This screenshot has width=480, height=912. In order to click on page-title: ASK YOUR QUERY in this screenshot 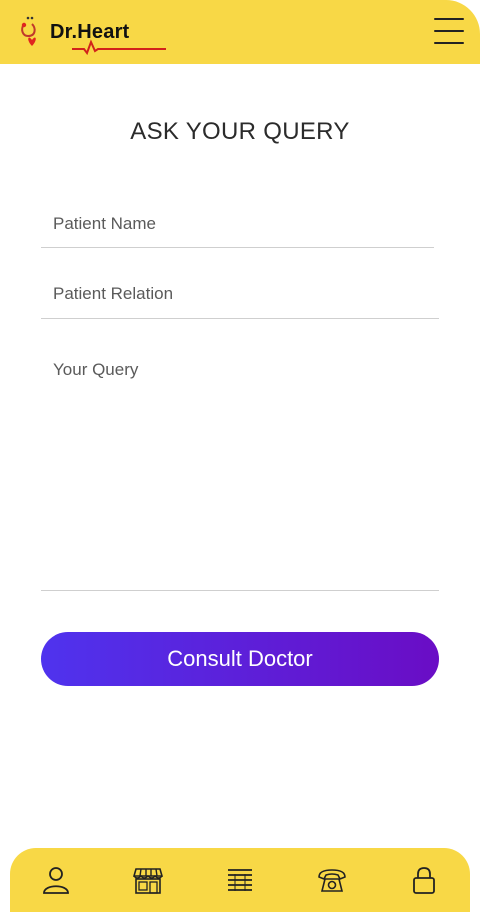, I will do `click(240, 131)`.